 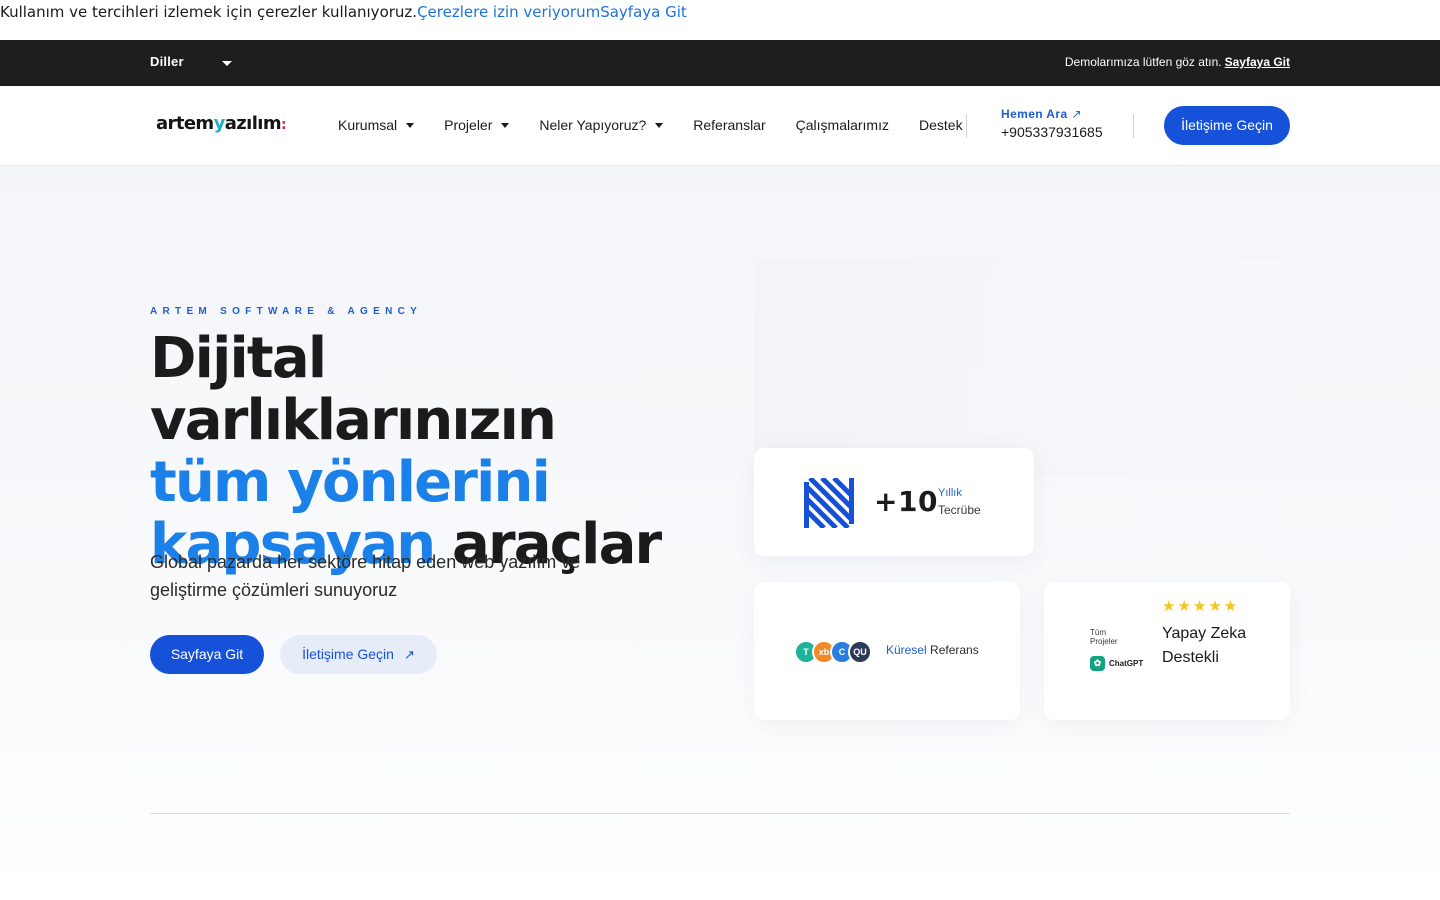 I want to click on all-projects-line2: Projeler, so click(x=1104, y=641).